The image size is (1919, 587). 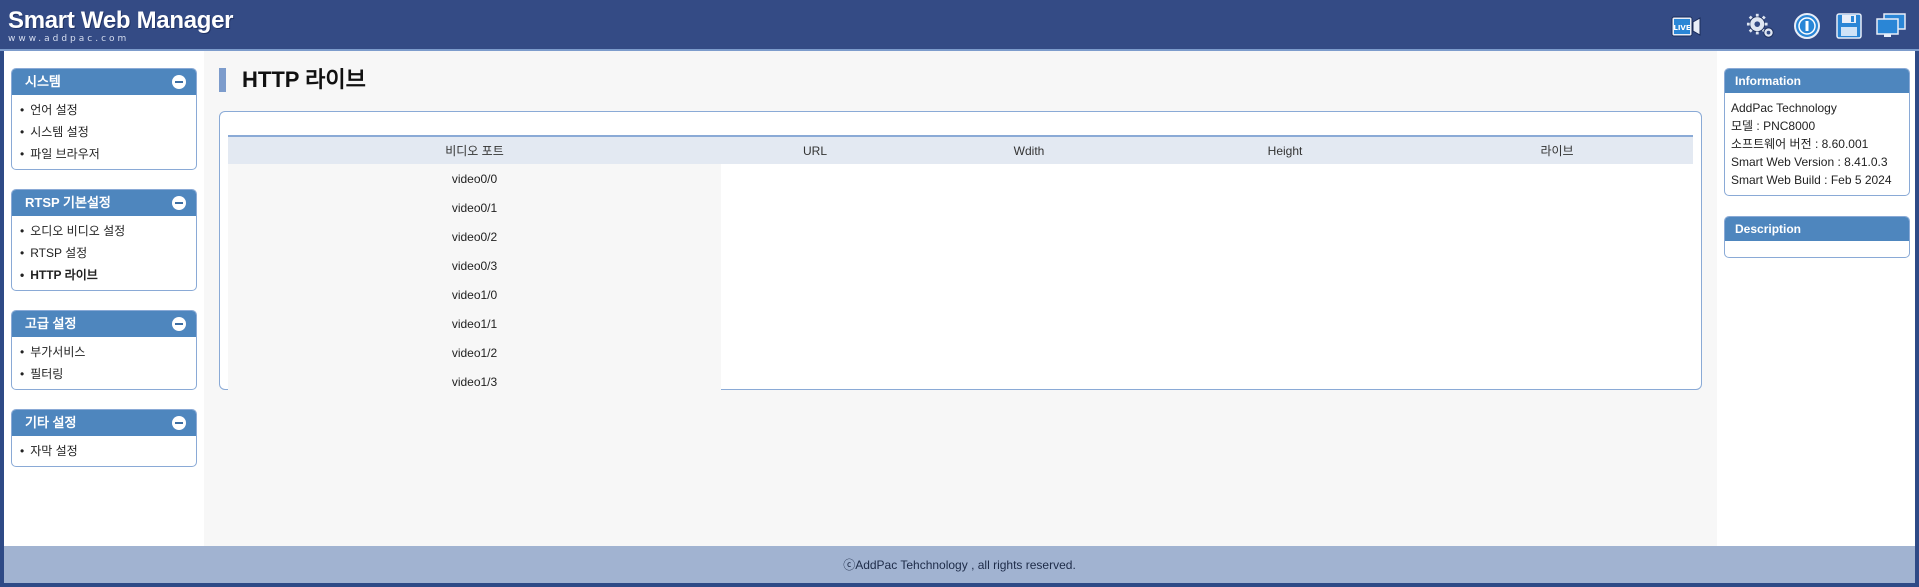 I want to click on table-row: video0/3, so click(x=960, y=265).